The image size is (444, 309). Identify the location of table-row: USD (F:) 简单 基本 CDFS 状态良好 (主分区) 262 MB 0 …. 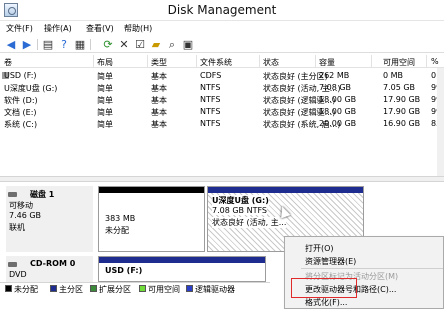
(222, 76).